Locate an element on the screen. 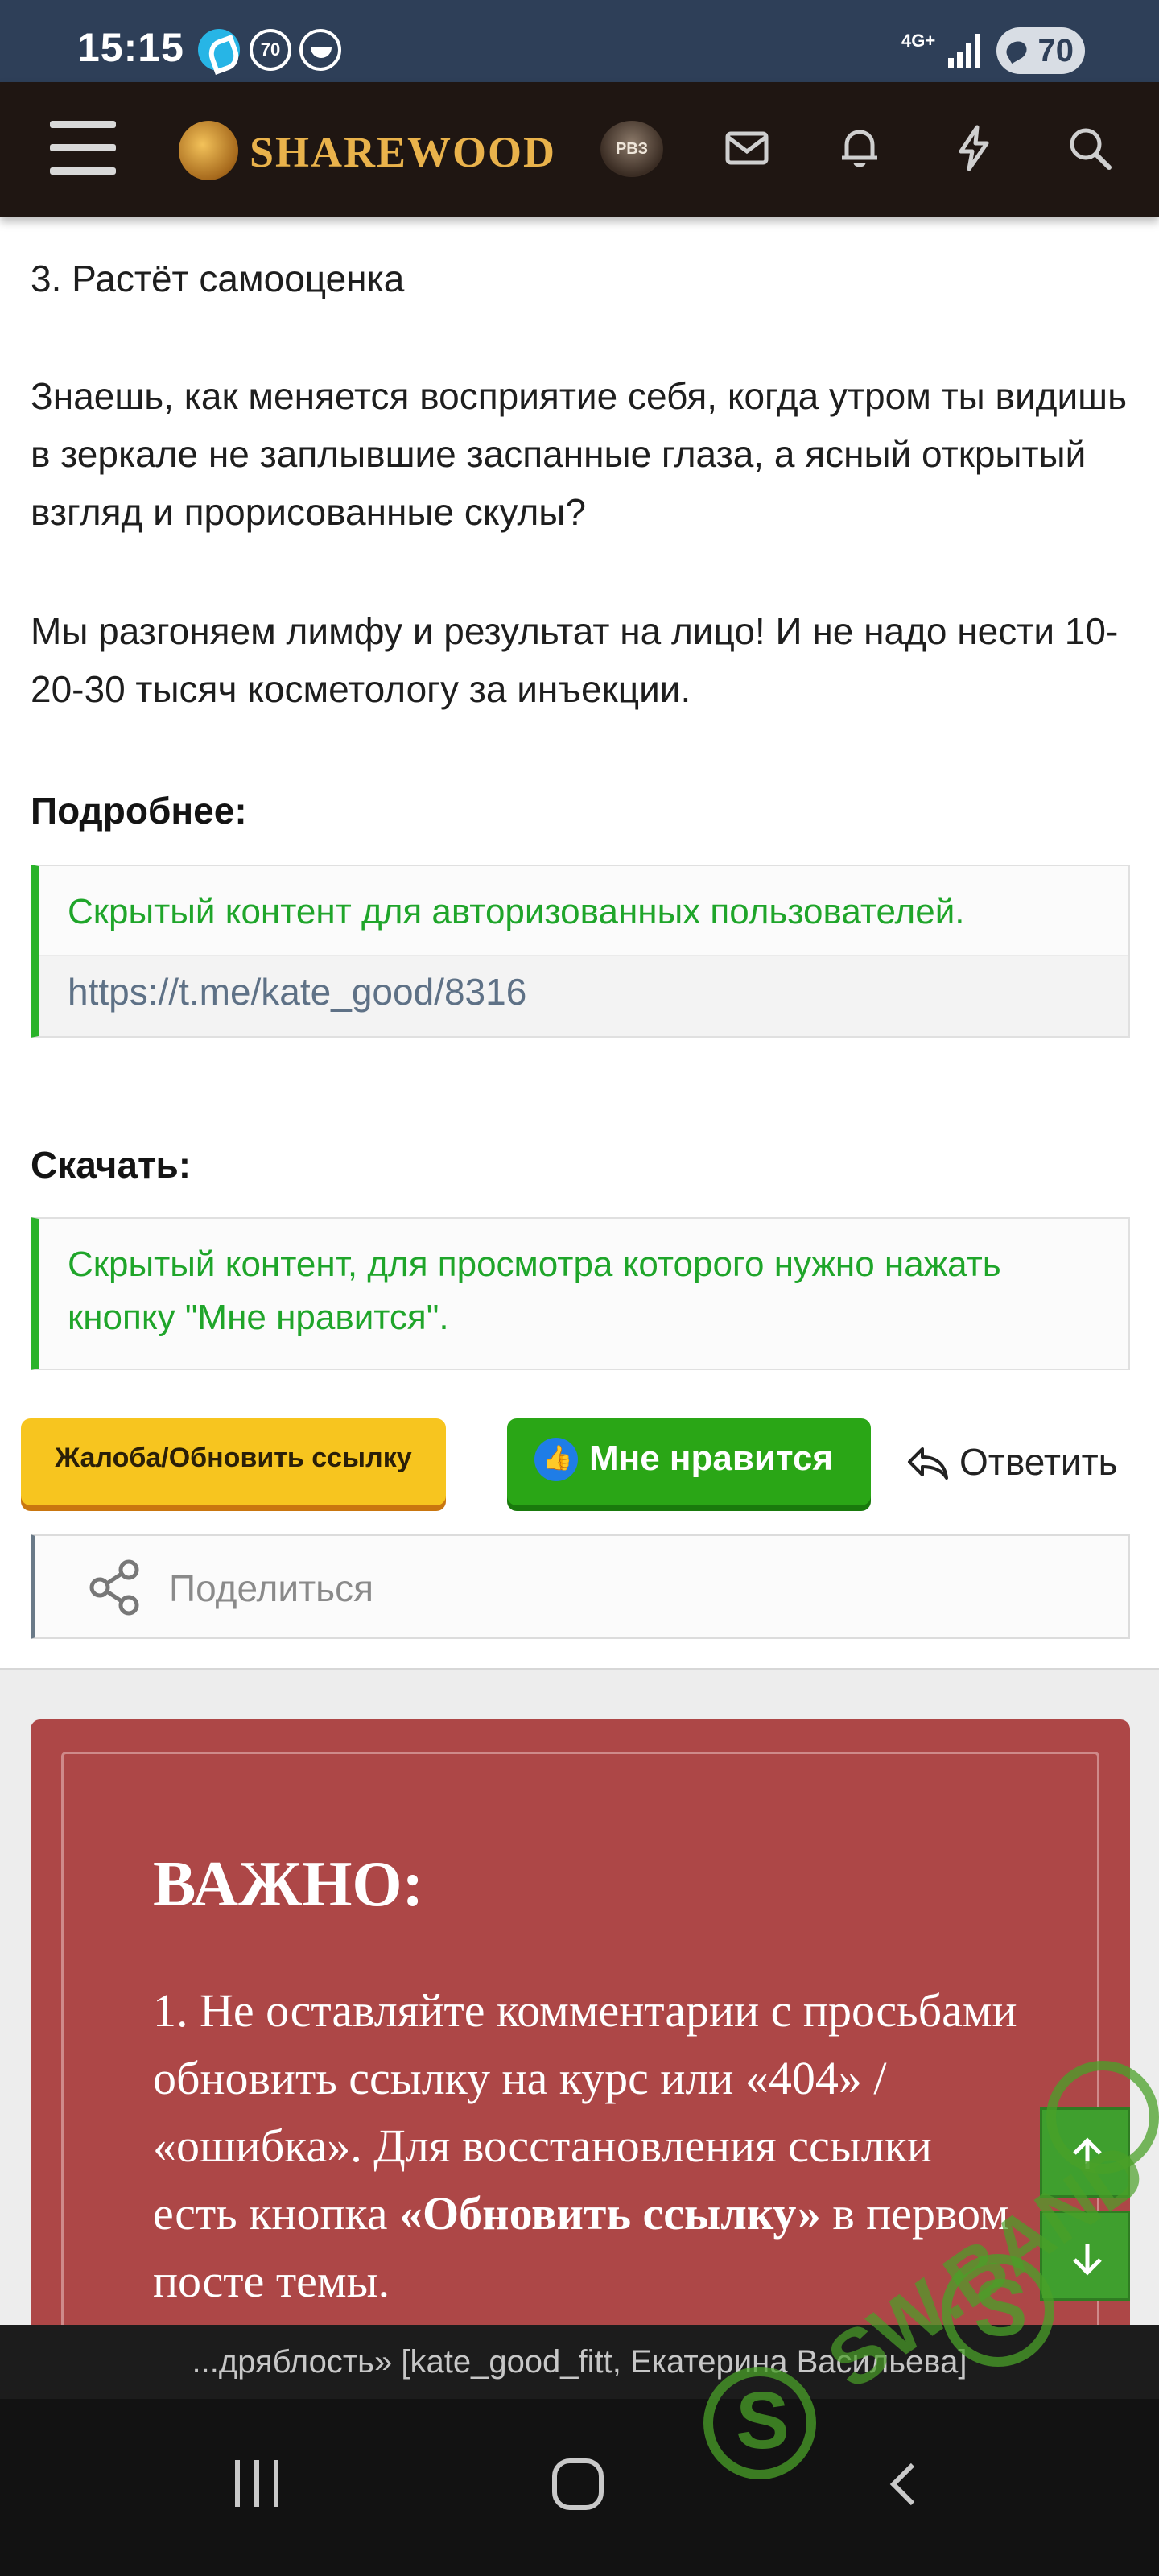  logo-emblem-icon is located at coordinates (208, 150).